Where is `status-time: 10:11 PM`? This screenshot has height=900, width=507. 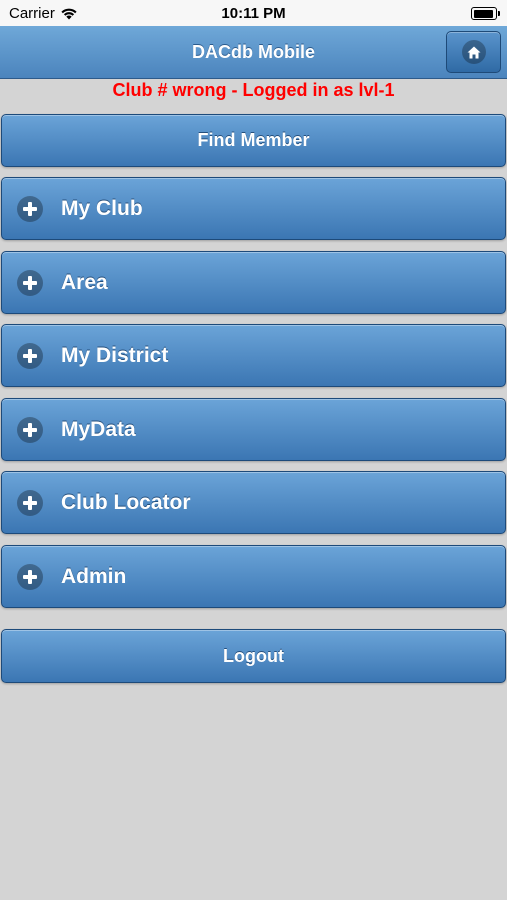 status-time: 10:11 PM is located at coordinates (253, 13).